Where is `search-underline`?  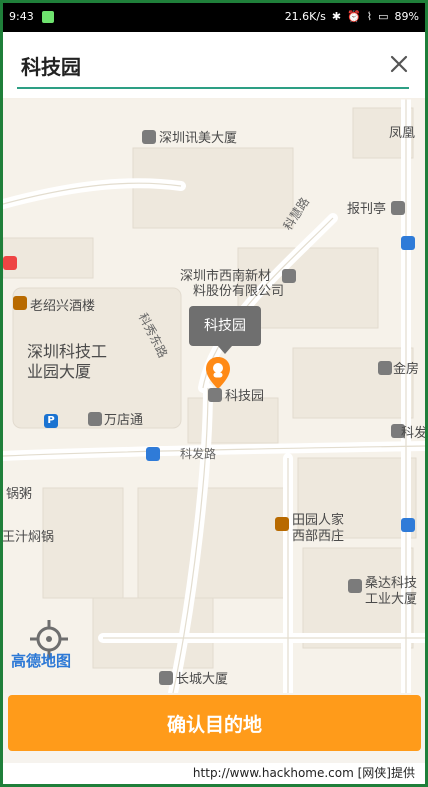
search-underline is located at coordinates (213, 88).